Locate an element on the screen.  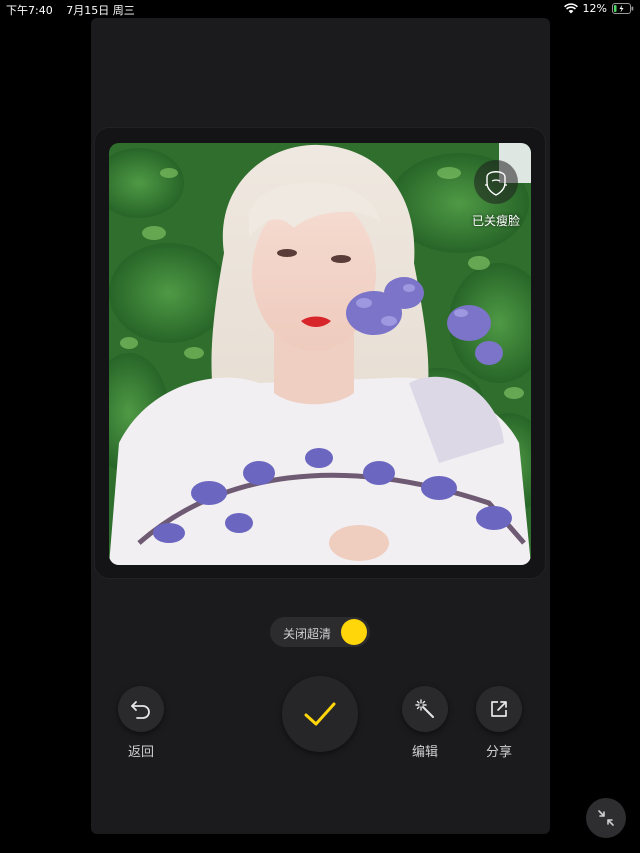
back-button is located at coordinates (141, 709).